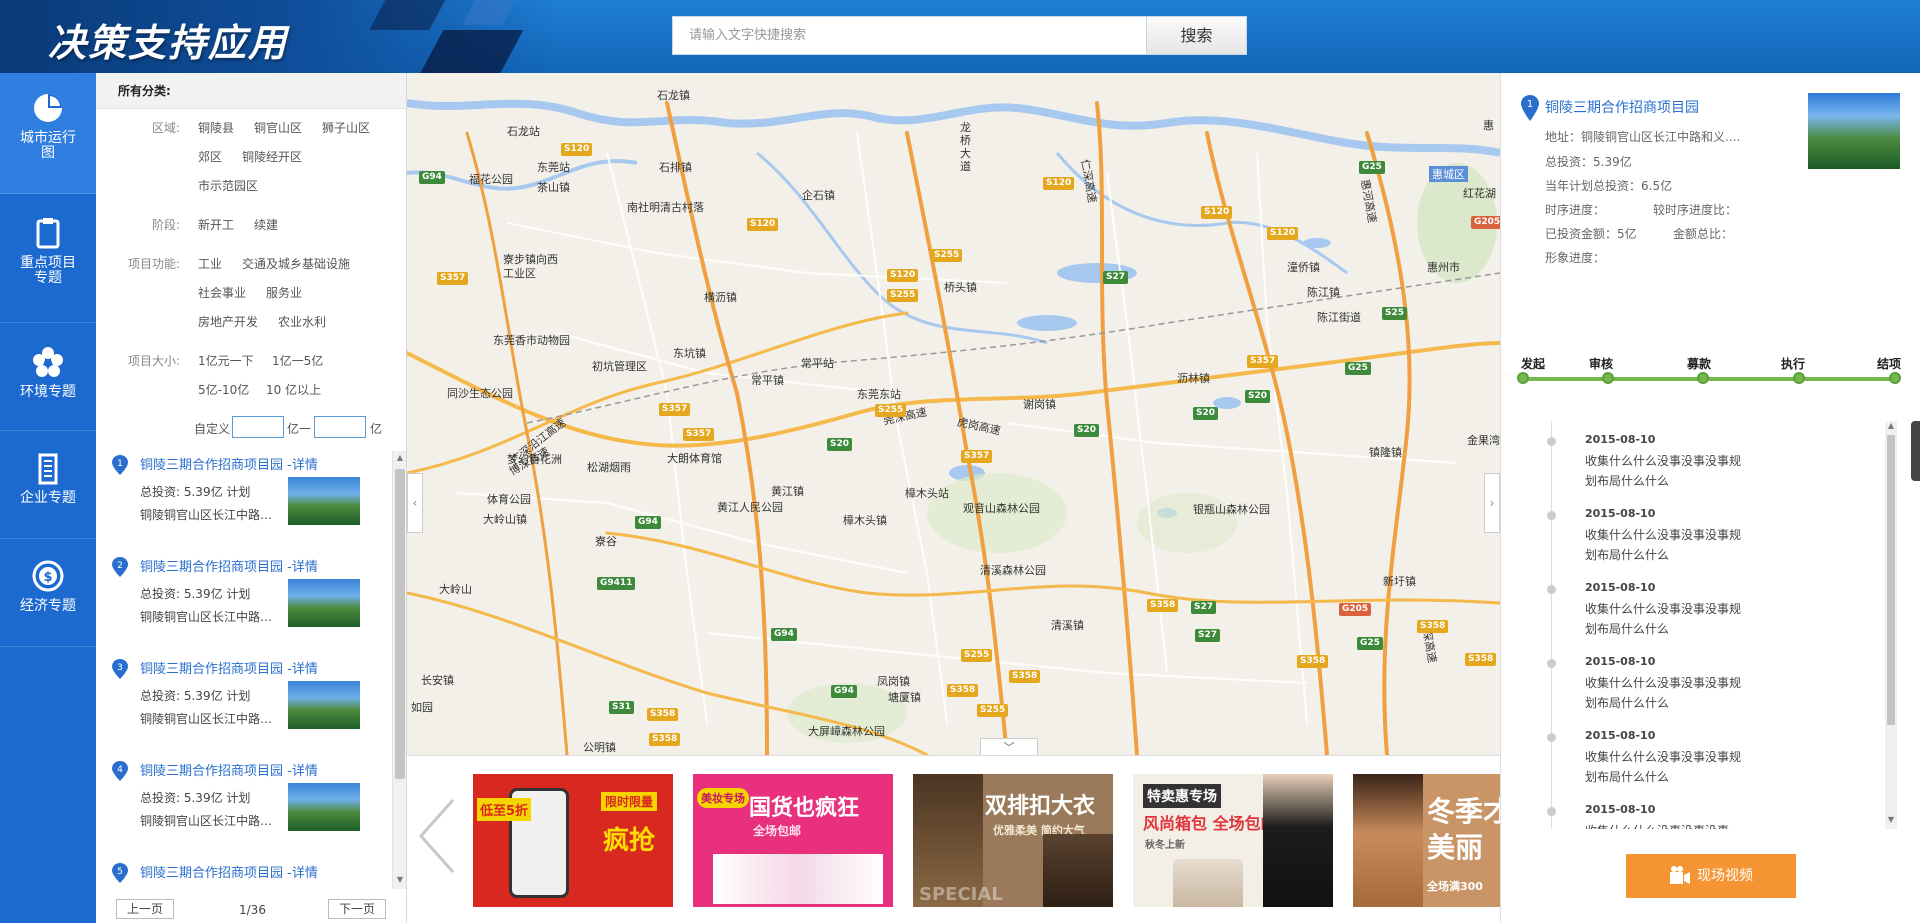 This screenshot has width=1920, height=923. I want to click on map-label: 同沙生态公园, so click(480, 393).